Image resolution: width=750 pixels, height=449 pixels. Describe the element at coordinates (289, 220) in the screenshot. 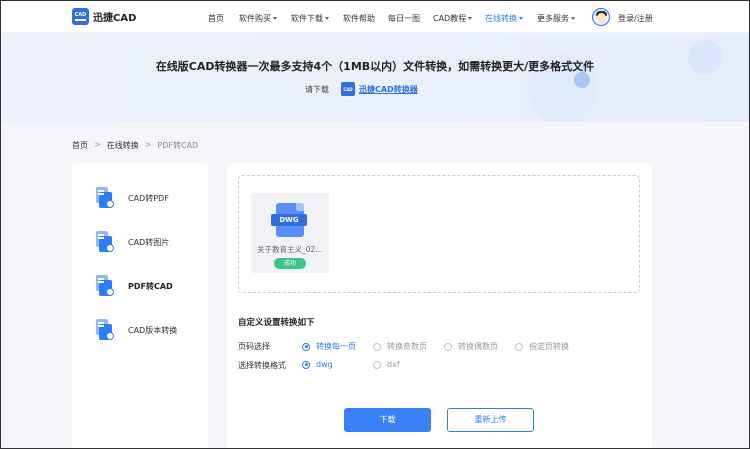

I see `file-type-label: DWG` at that location.